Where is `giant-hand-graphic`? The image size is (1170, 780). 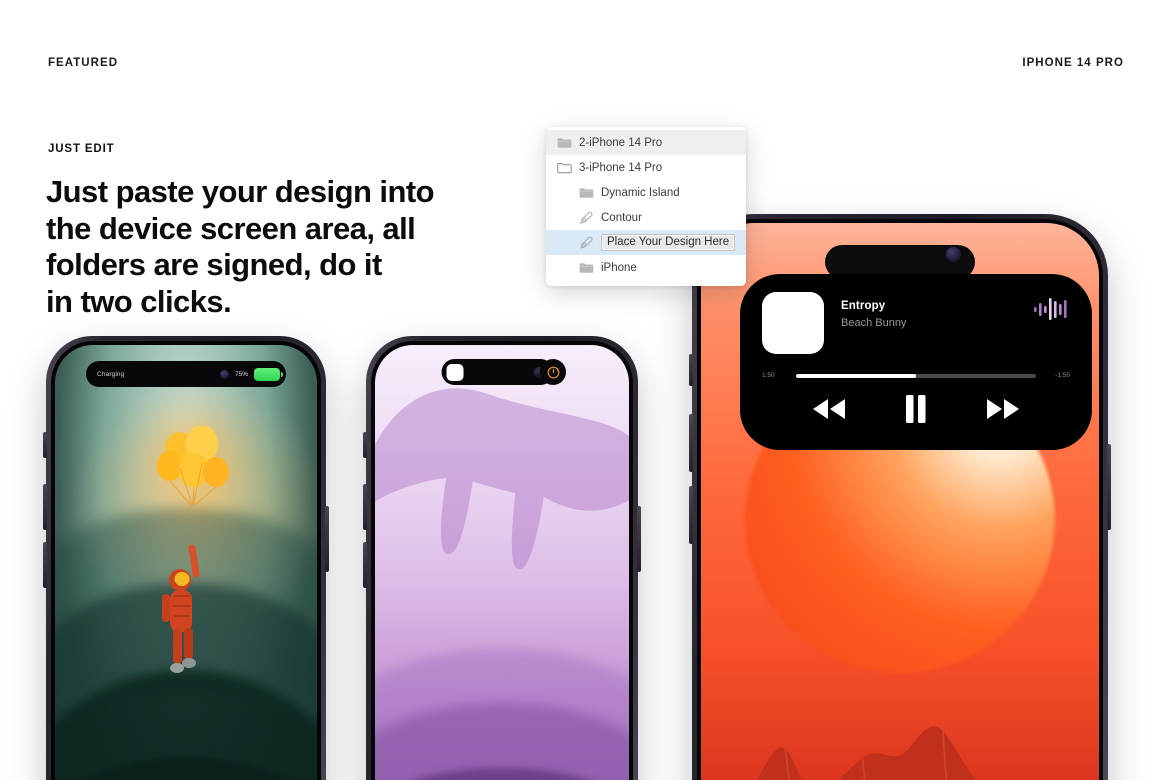
giant-hand-graphic is located at coordinates (502, 478).